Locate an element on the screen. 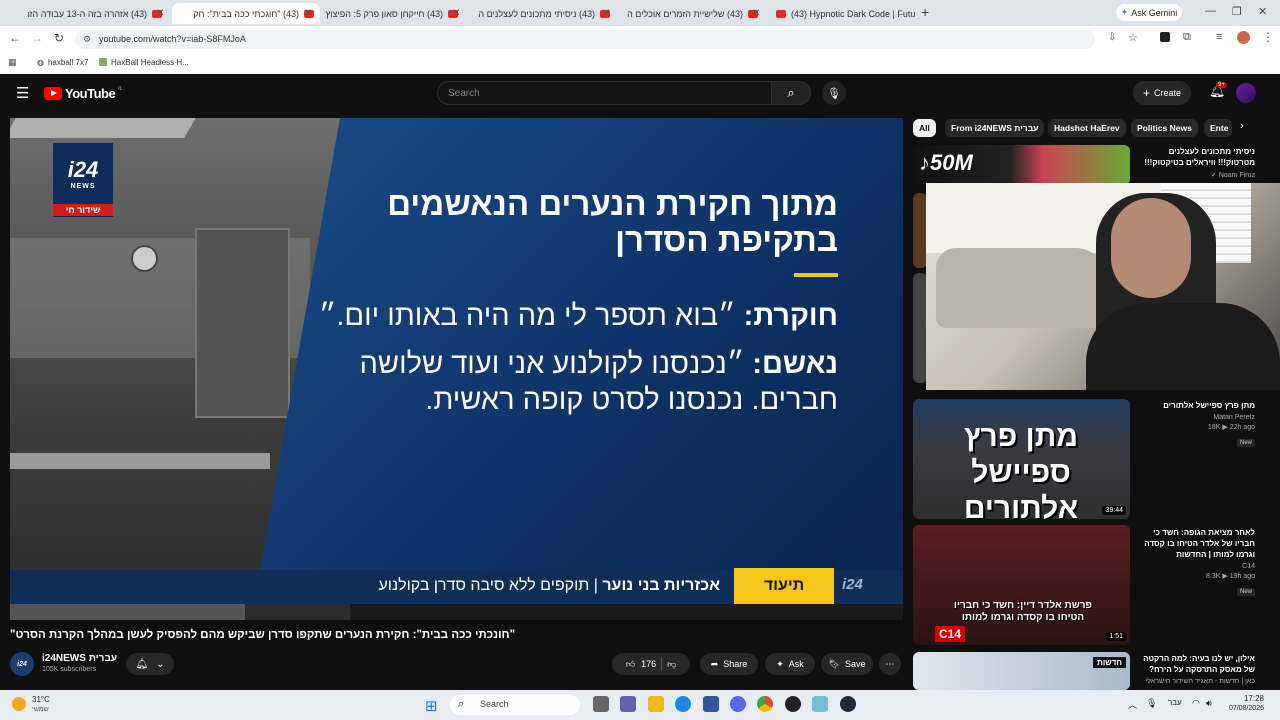 The image size is (1280, 720). reload-icon: ↻ is located at coordinates (59, 38).